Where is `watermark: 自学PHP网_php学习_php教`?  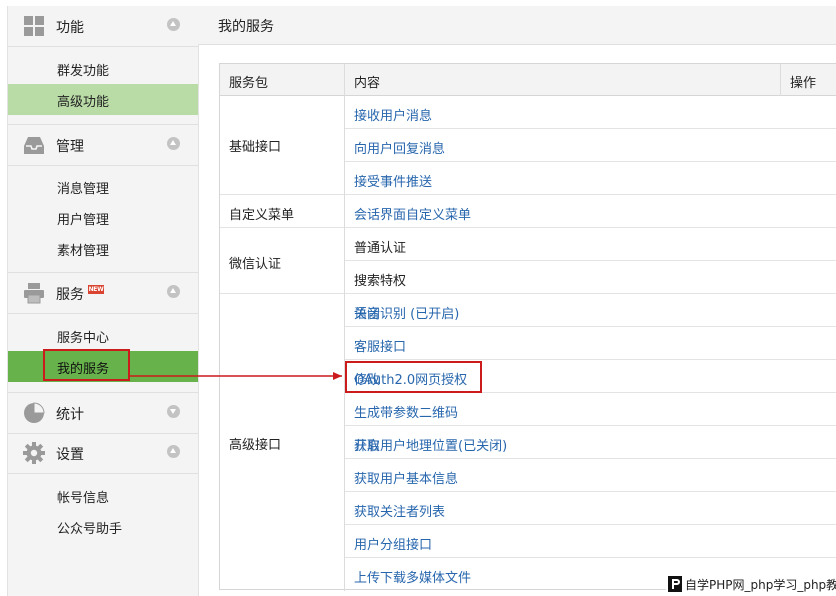
watermark: 自学PHP网_php学习_php教 is located at coordinates (751, 584).